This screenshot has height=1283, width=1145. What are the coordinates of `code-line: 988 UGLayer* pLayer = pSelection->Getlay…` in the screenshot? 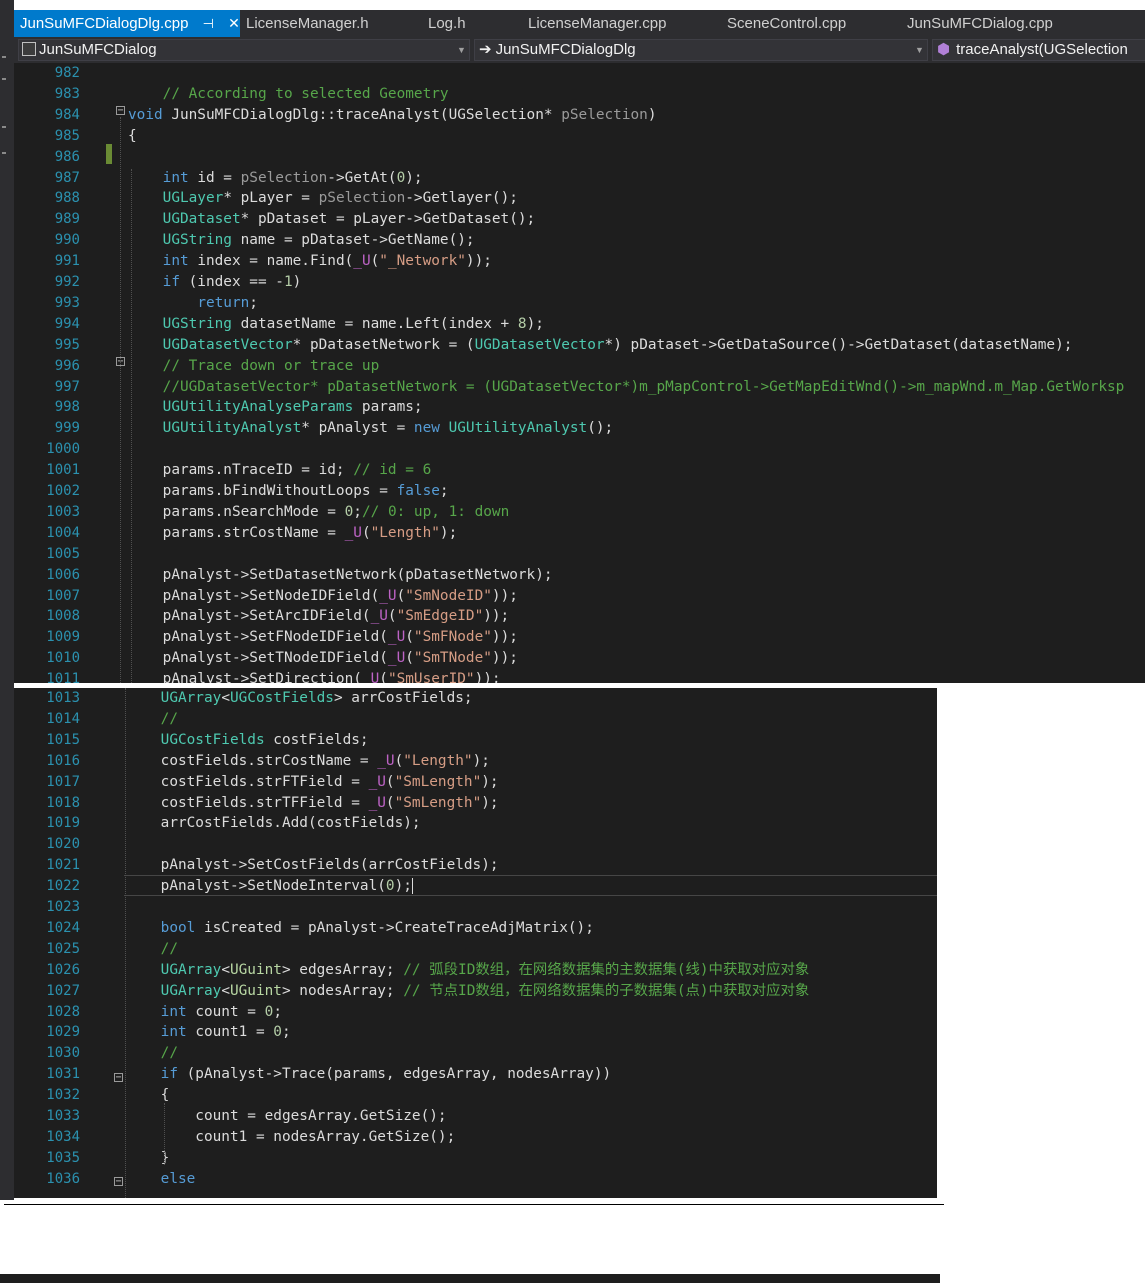 It's located at (579, 198).